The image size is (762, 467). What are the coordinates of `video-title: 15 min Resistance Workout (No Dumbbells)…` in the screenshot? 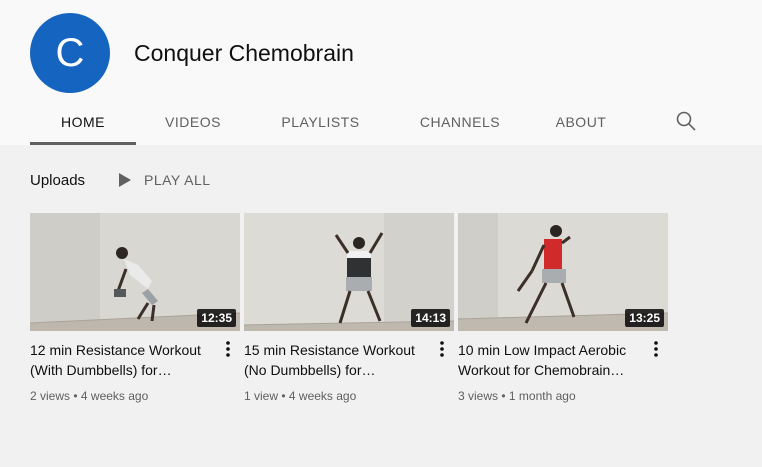 It's located at (334, 360).